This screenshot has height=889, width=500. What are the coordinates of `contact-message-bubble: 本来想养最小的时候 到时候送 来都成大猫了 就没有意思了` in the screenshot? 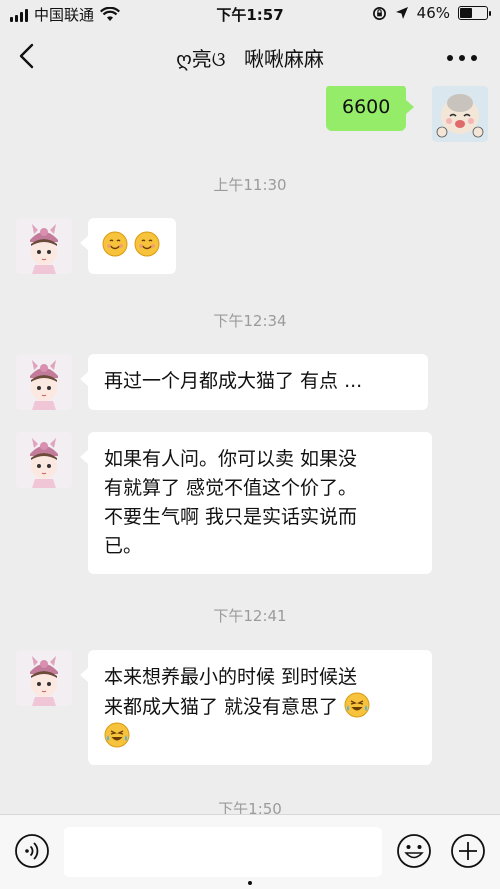 It's located at (256, 707).